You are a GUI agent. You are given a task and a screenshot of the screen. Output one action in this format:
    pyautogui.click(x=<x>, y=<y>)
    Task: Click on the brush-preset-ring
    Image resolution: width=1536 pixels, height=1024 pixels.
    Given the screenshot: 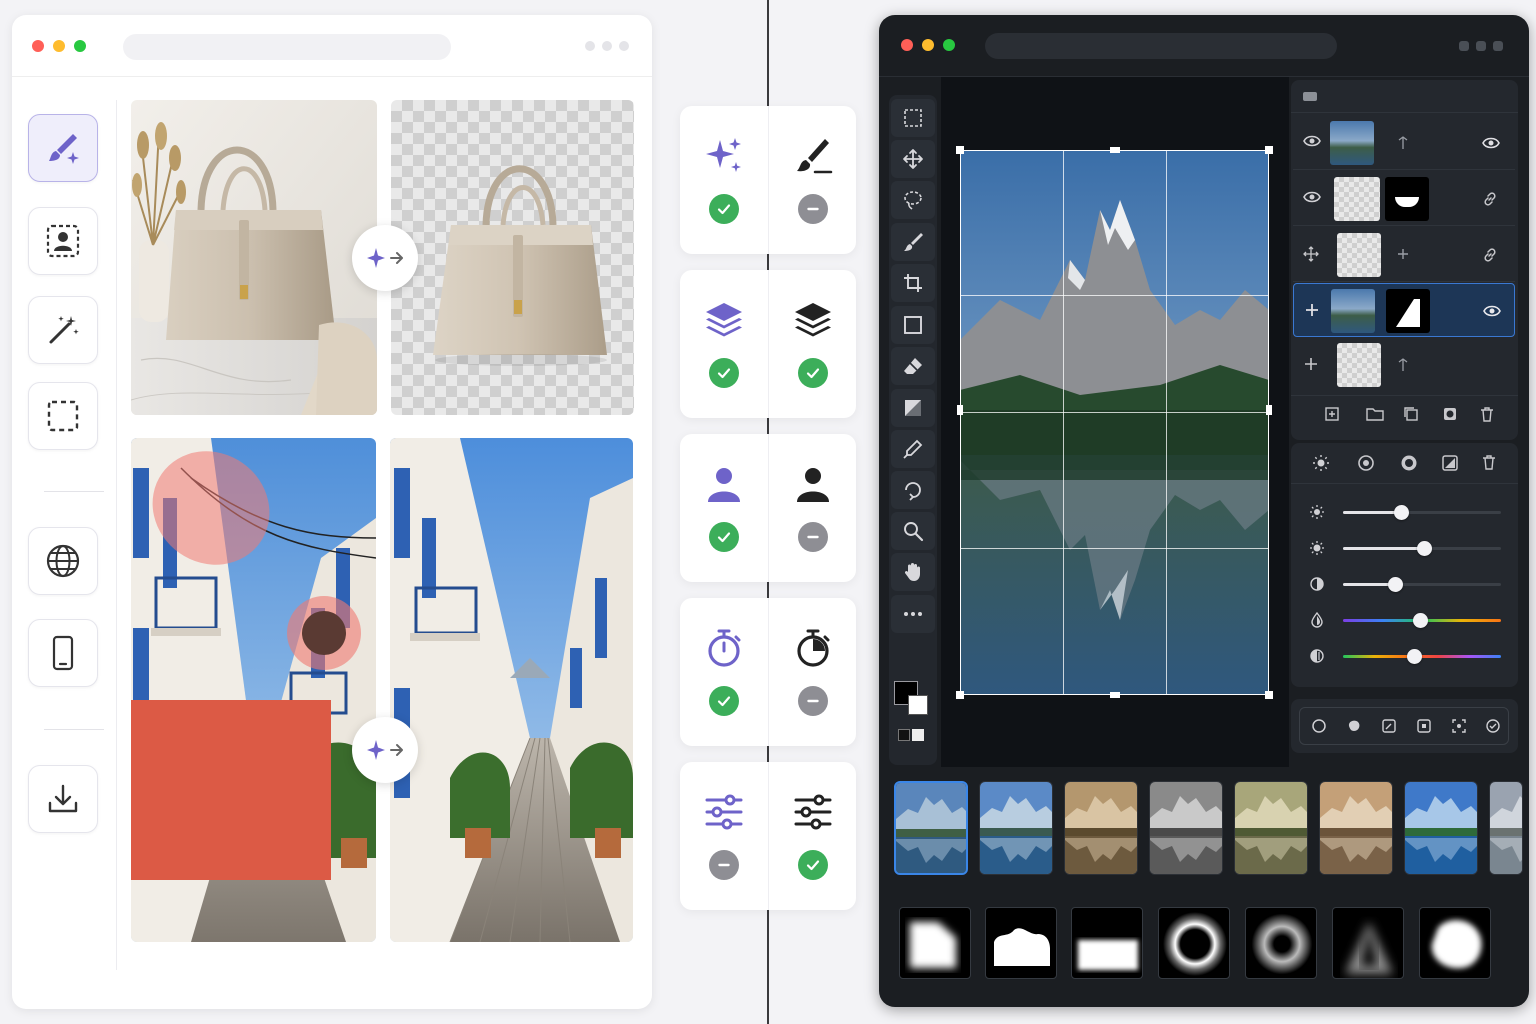 What is the action you would take?
    pyautogui.click(x=1194, y=943)
    